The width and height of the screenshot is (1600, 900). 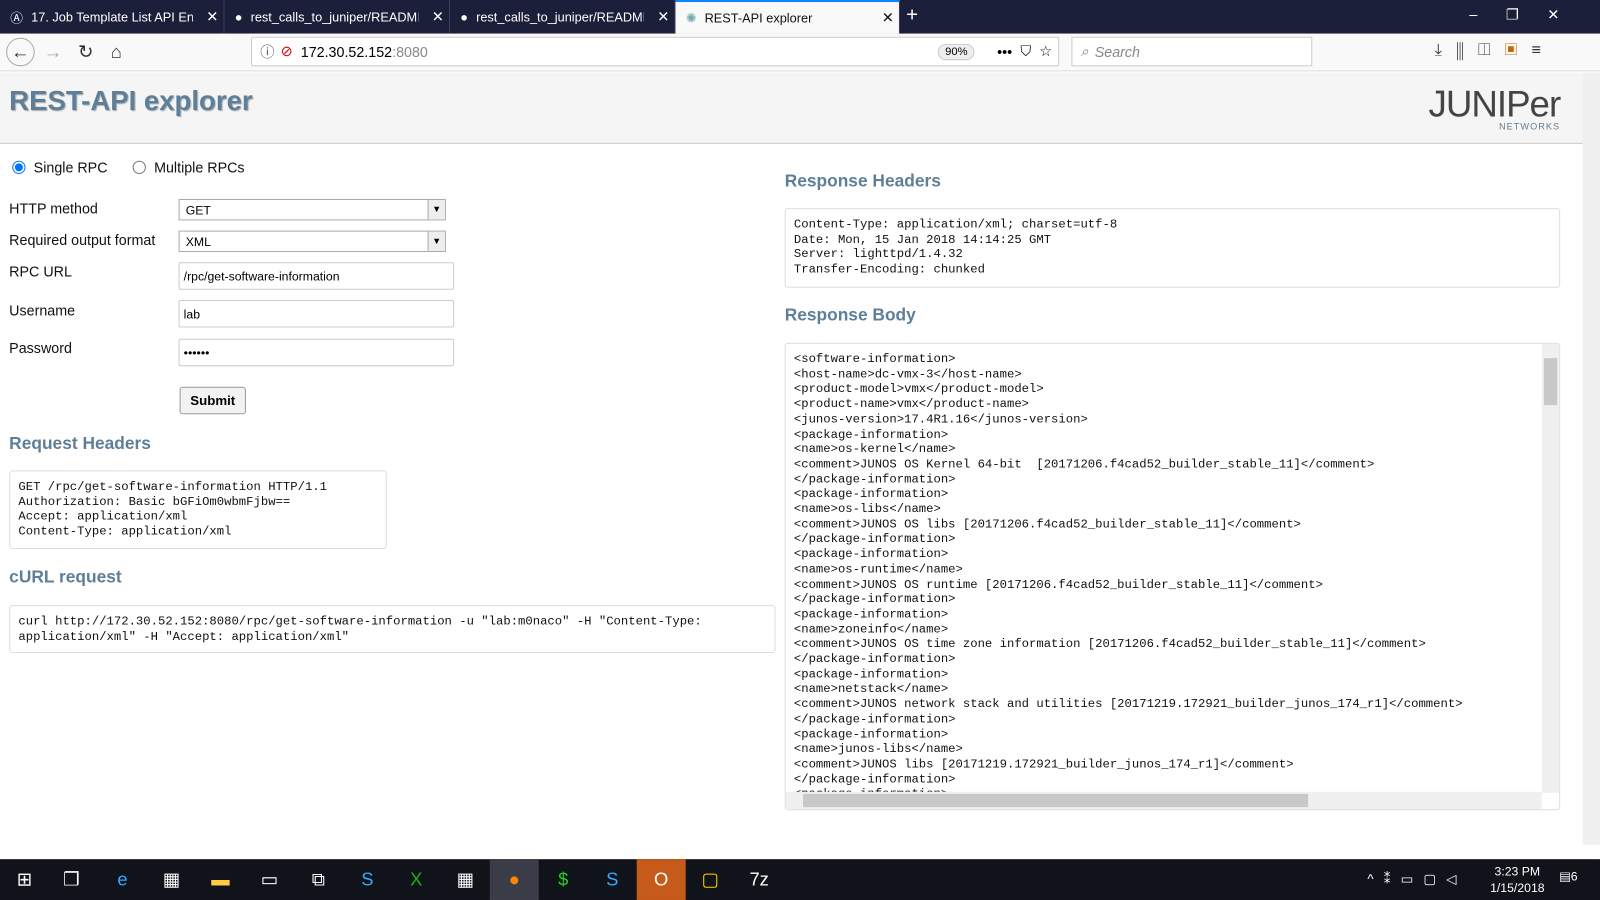 I want to click on clock: 3:23 PM 1/15/2018, so click(x=1517, y=879).